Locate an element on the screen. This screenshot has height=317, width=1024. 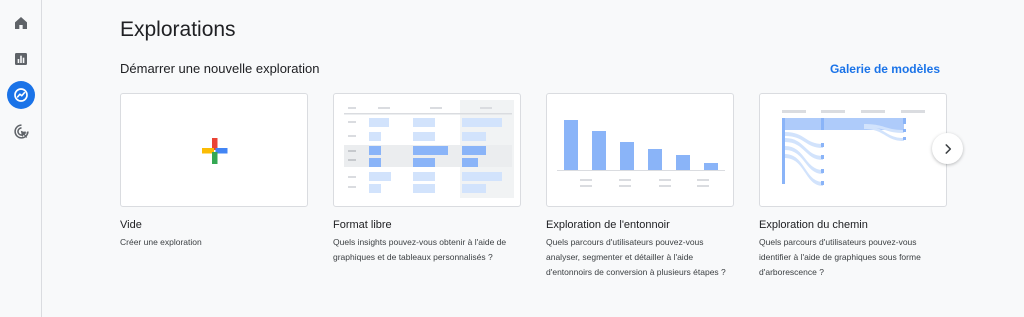
card-path is located at coordinates (853, 150).